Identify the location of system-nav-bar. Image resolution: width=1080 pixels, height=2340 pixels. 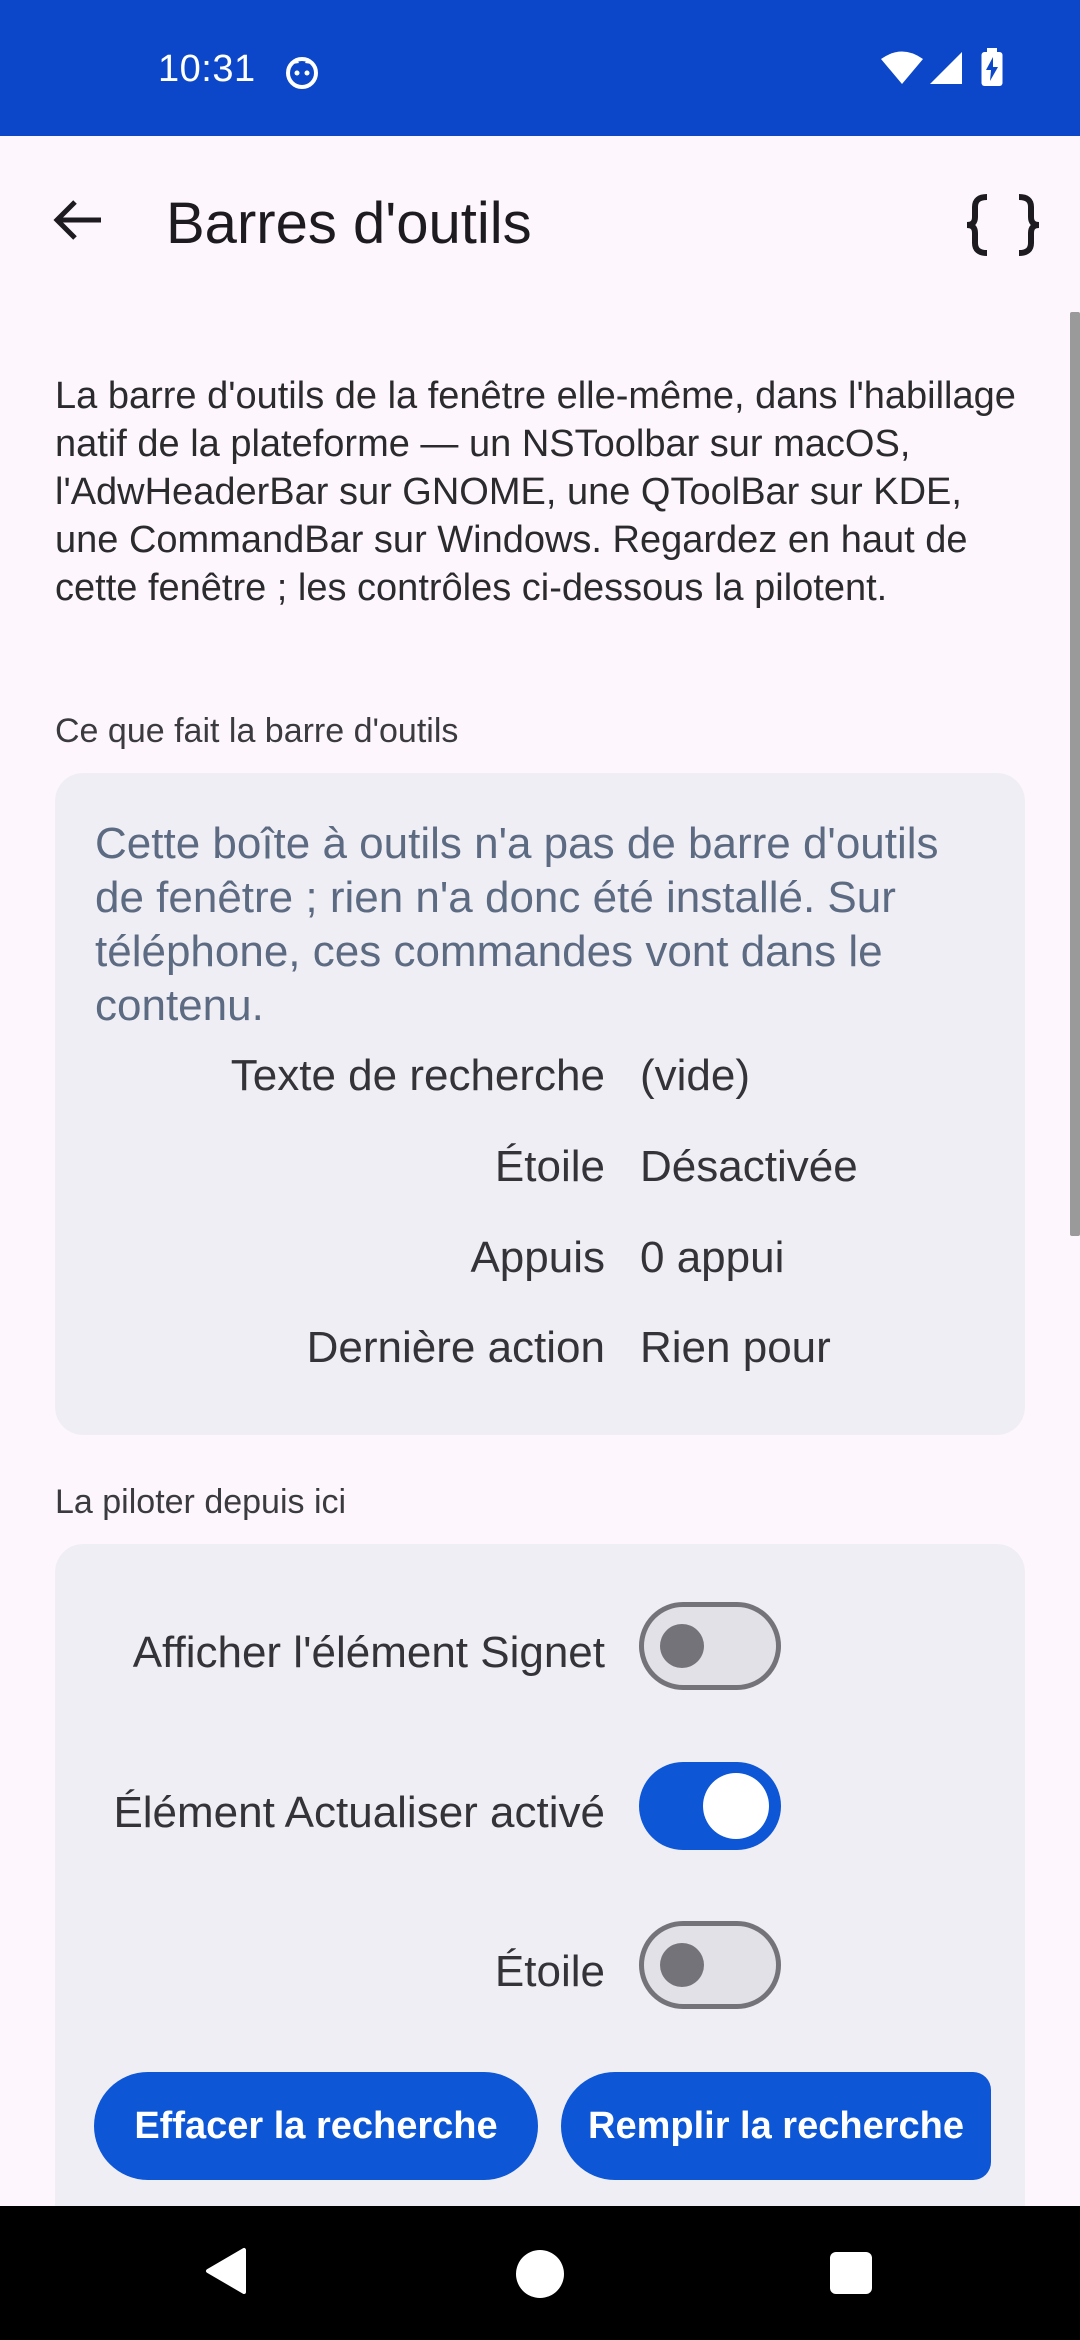
(540, 2273).